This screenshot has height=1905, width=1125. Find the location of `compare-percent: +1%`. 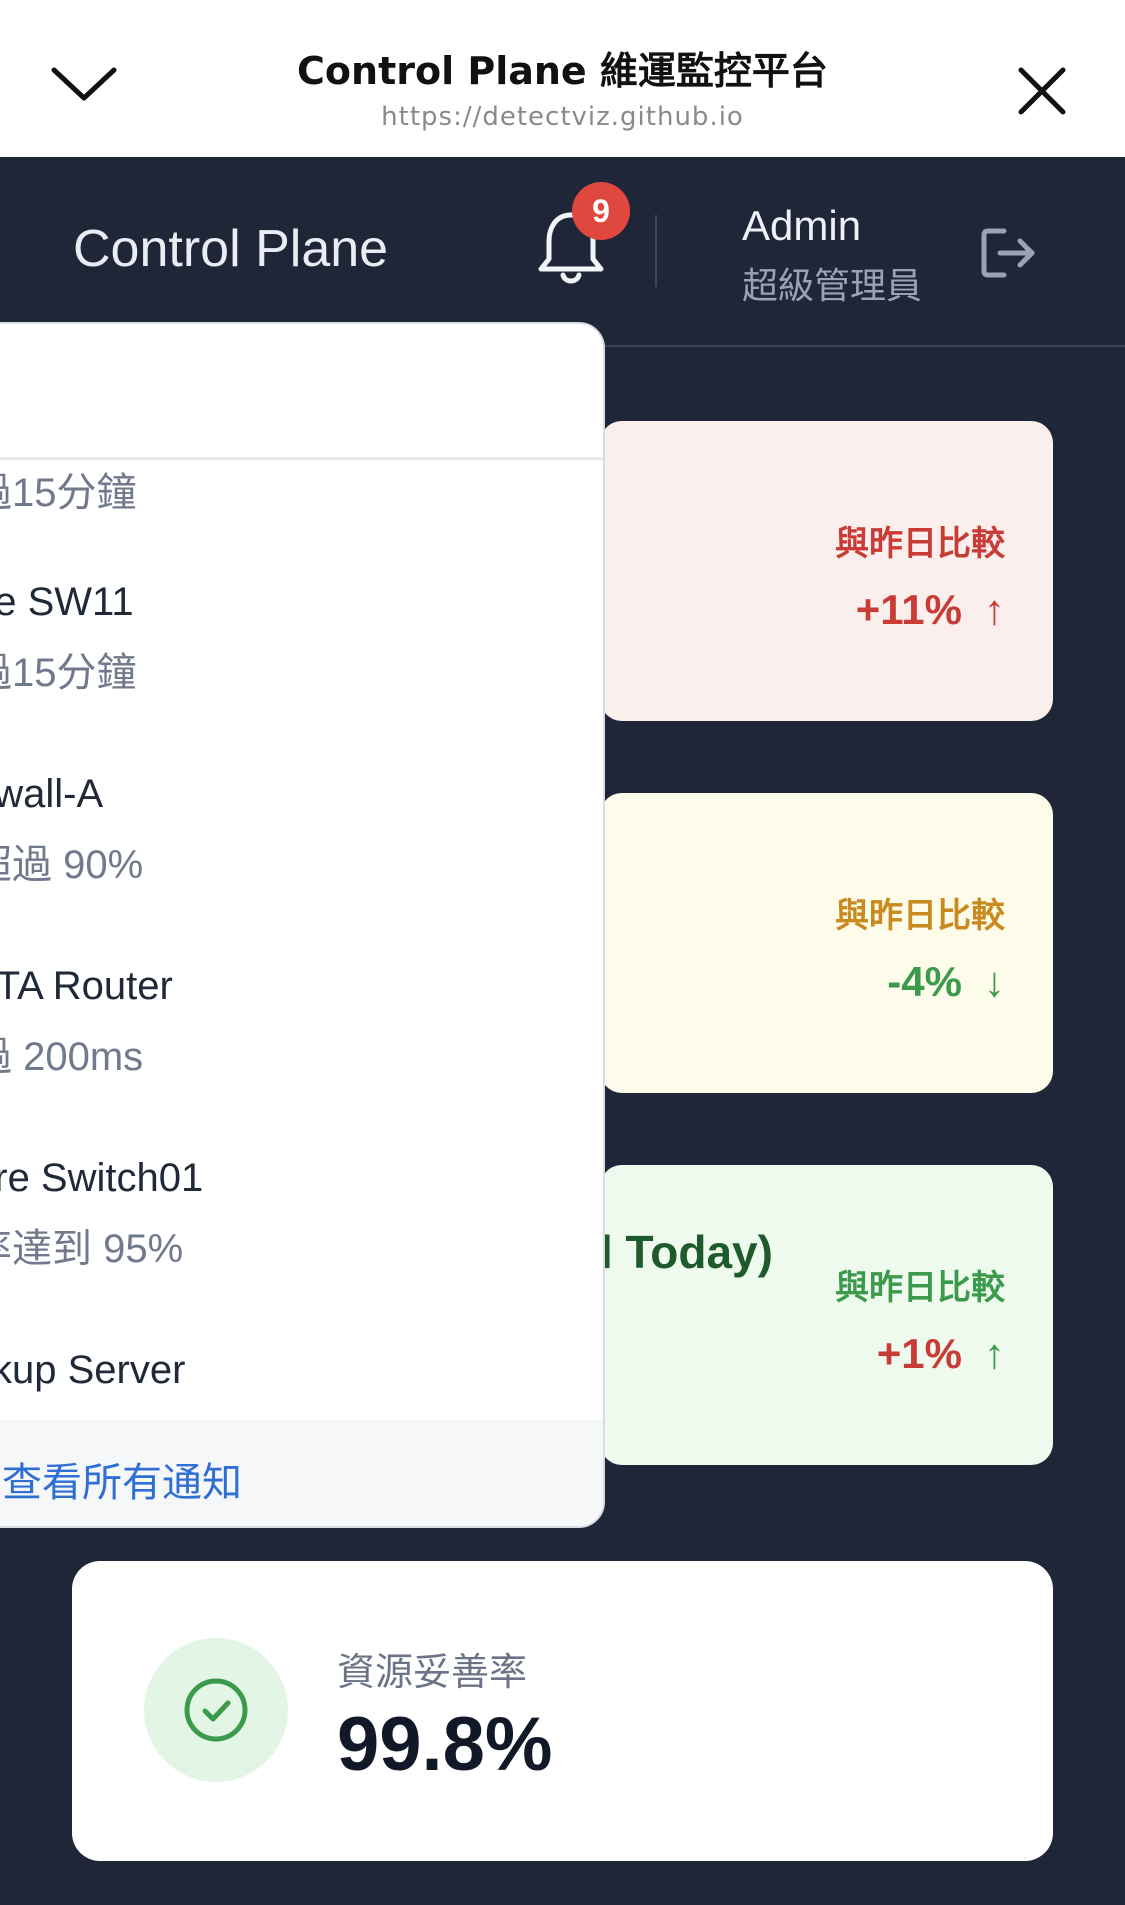

compare-percent: +1% is located at coordinates (919, 1353).